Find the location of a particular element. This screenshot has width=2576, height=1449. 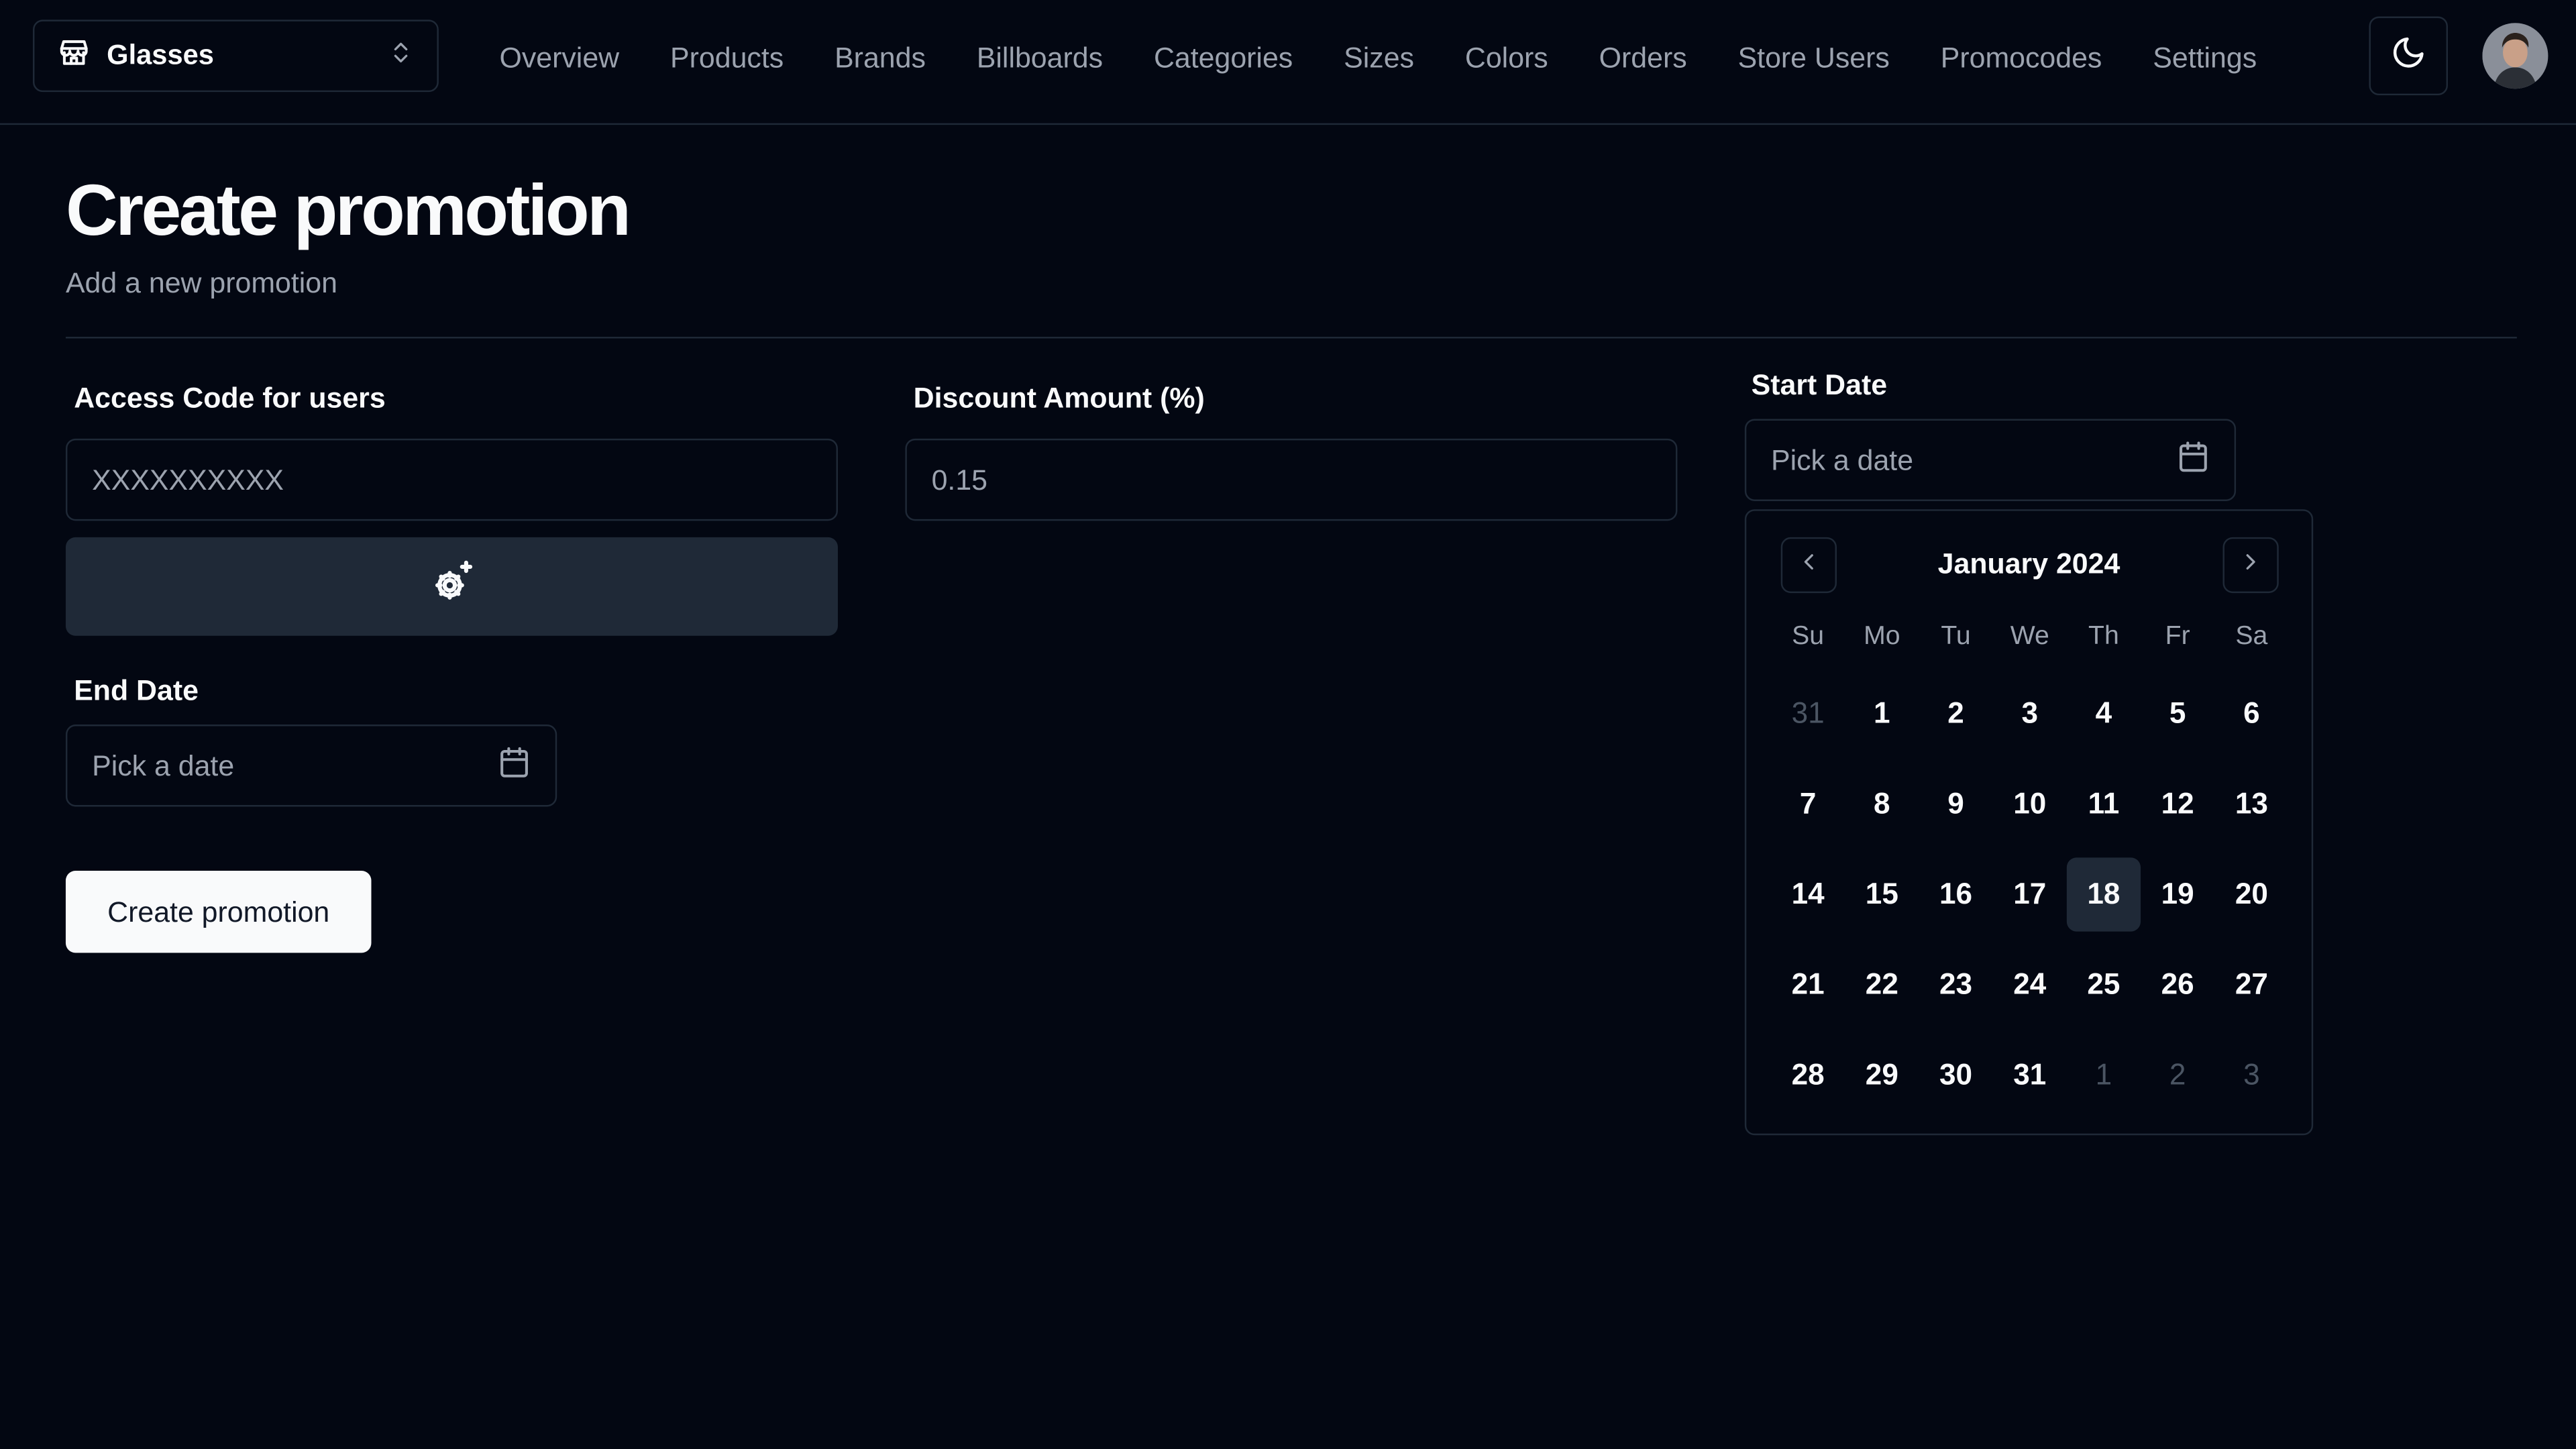

user-avatar is located at coordinates (2515, 56).